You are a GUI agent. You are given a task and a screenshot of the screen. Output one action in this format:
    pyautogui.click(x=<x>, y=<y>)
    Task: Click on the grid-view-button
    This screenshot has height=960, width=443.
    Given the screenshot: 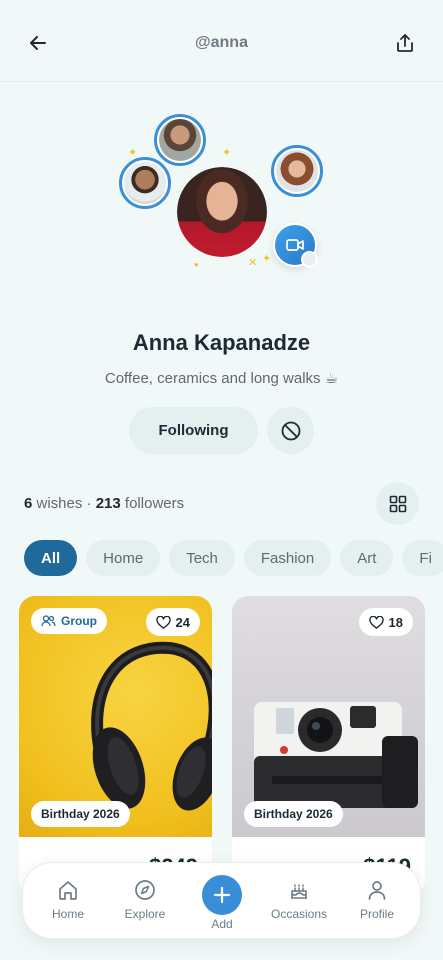 What is the action you would take?
    pyautogui.click(x=397, y=503)
    